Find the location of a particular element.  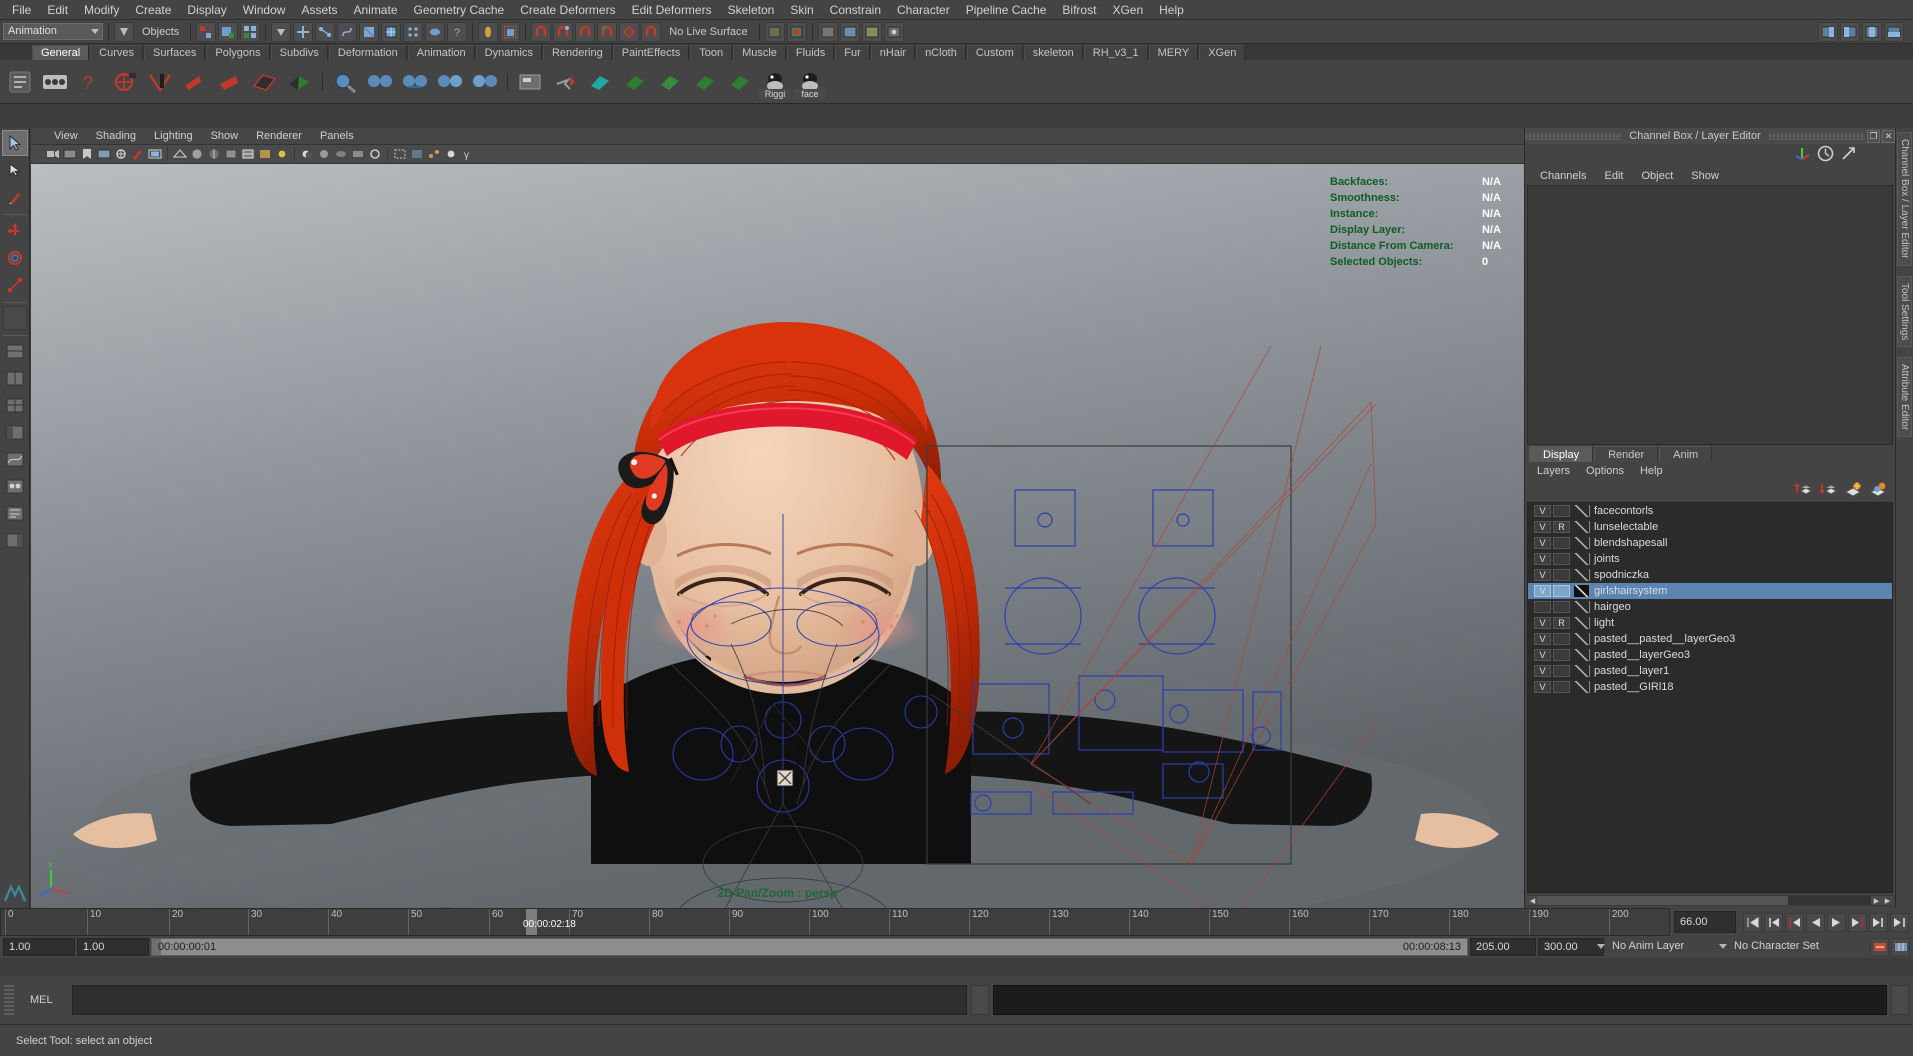

layer-tab-anim: Anim is located at coordinates (1686, 454).